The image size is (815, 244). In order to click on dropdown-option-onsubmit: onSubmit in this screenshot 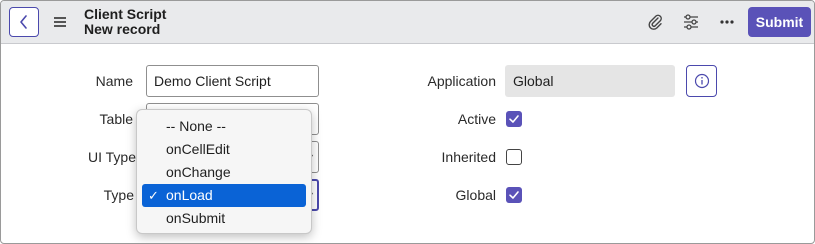, I will do `click(224, 218)`.